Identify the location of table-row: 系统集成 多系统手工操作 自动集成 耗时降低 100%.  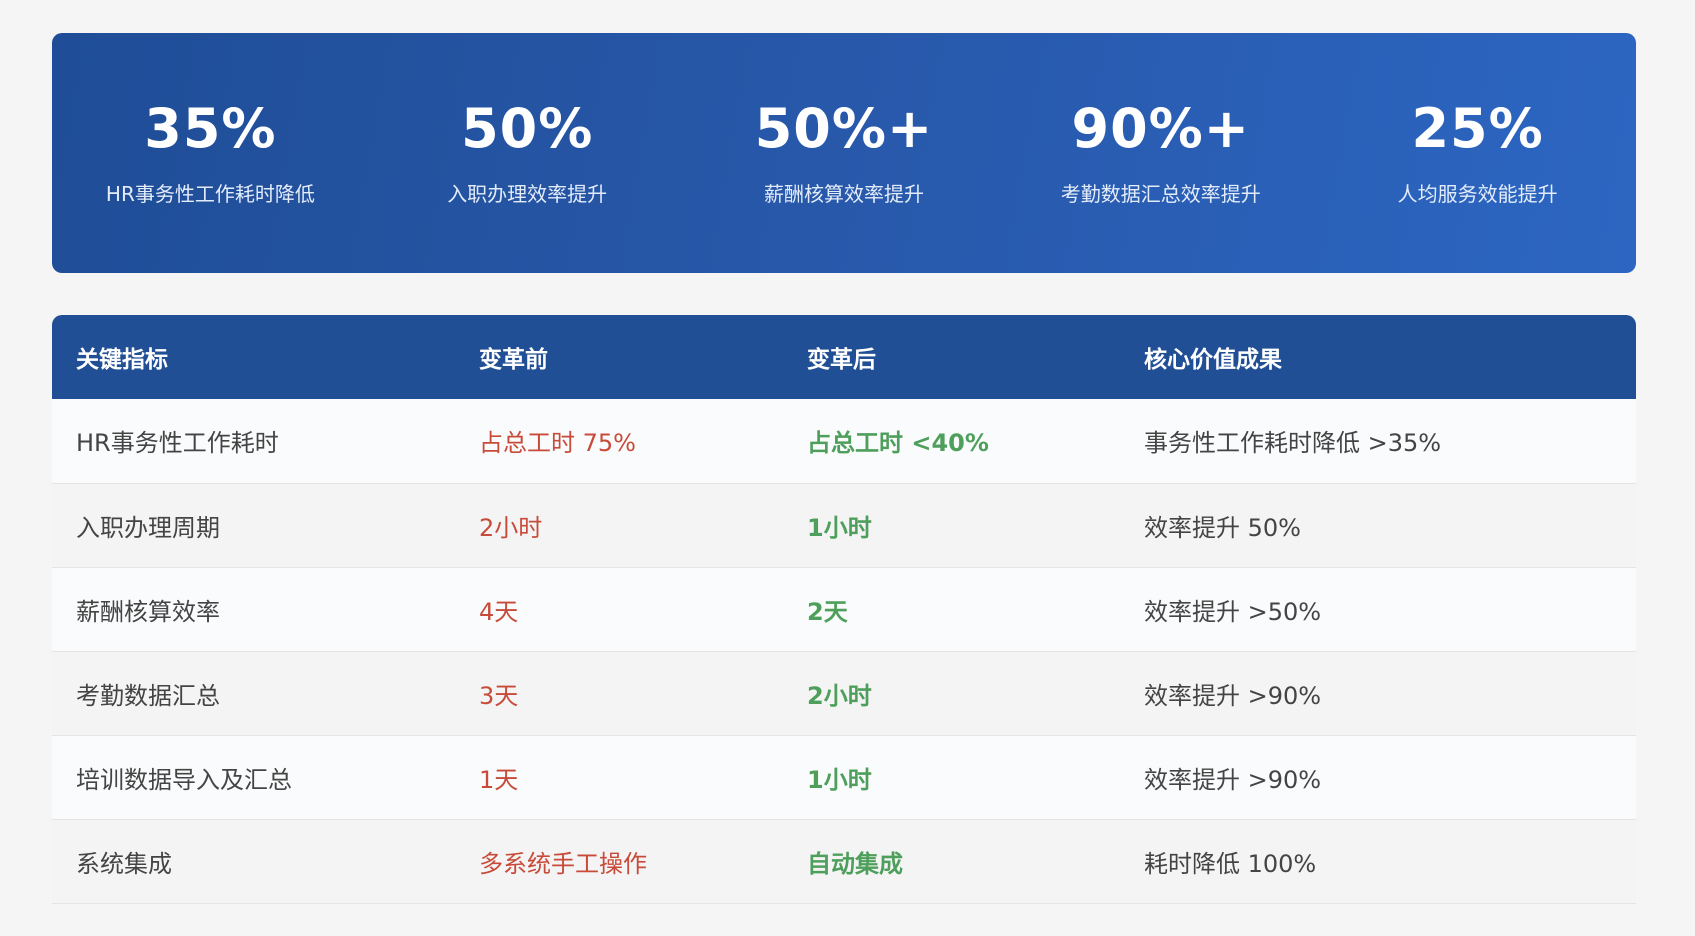
(844, 861).